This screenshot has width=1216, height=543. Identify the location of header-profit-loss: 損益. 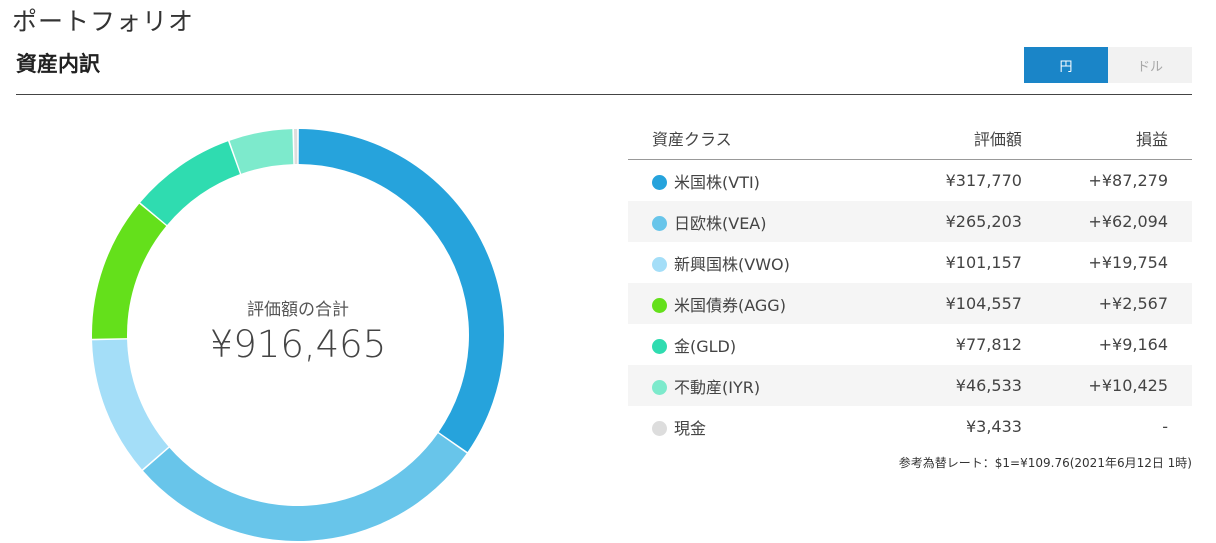
(1106, 138).